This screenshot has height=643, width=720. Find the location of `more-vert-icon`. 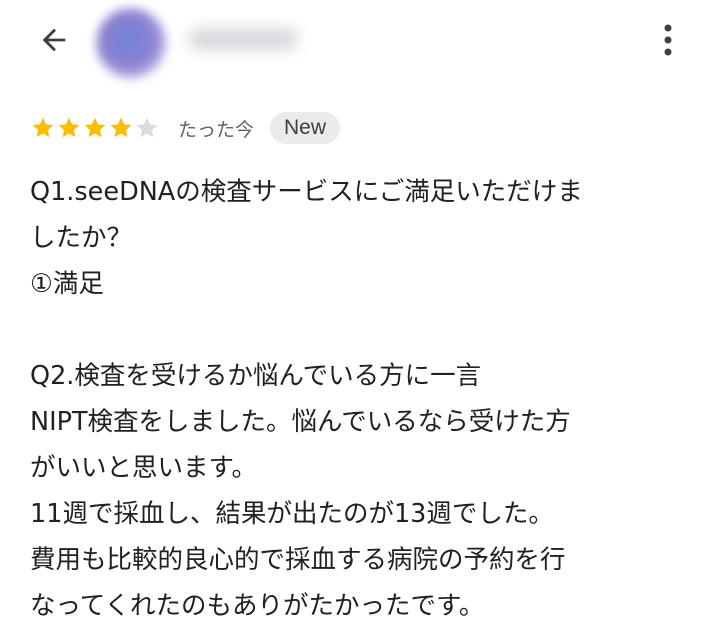

more-vert-icon is located at coordinates (668, 40).